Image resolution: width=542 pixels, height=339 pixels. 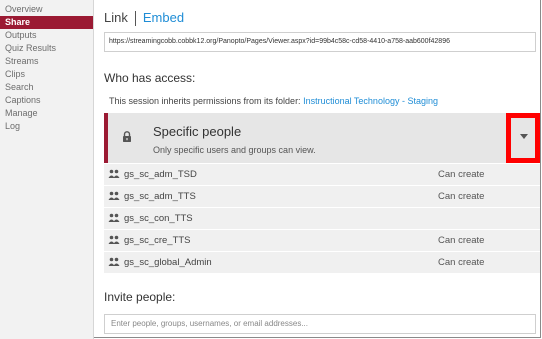 What do you see at coordinates (322, 174) in the screenshot?
I see `group-row: gs_sc_adm_TSD Can create` at bounding box center [322, 174].